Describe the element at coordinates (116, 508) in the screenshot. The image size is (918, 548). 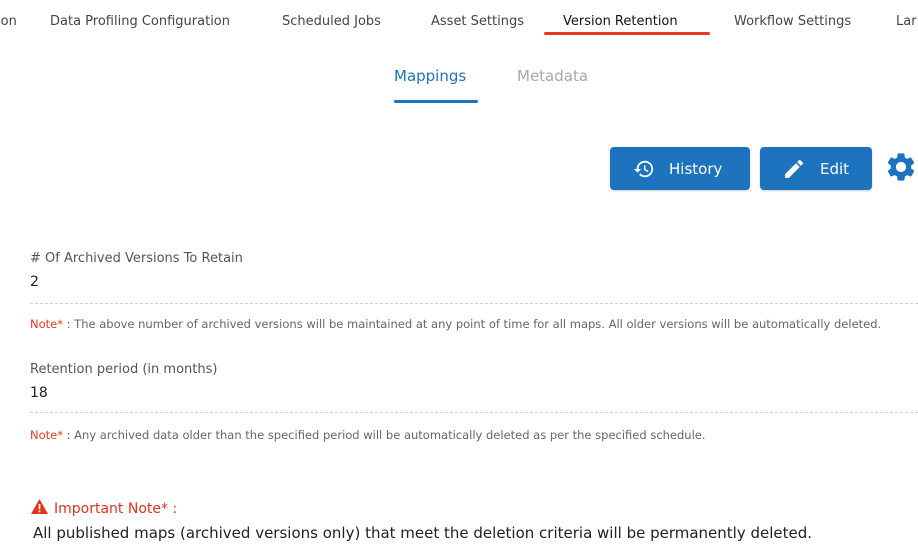
I see `important-note-label: Important Note* :` at that location.